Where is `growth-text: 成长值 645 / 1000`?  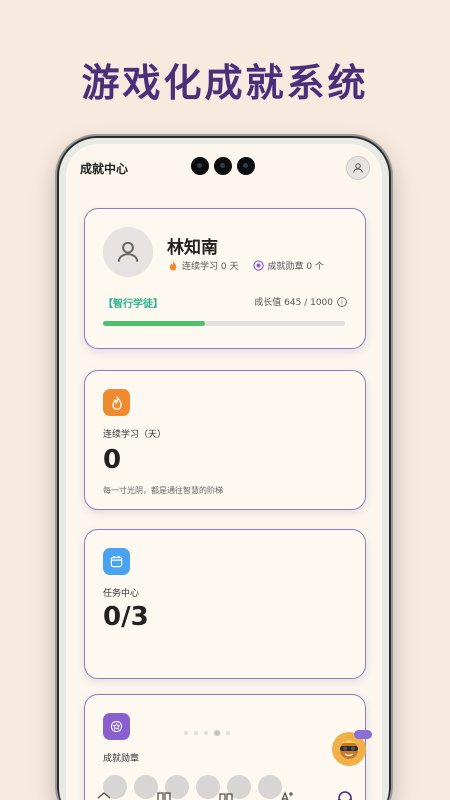 growth-text: 成长值 645 / 1000 is located at coordinates (293, 303).